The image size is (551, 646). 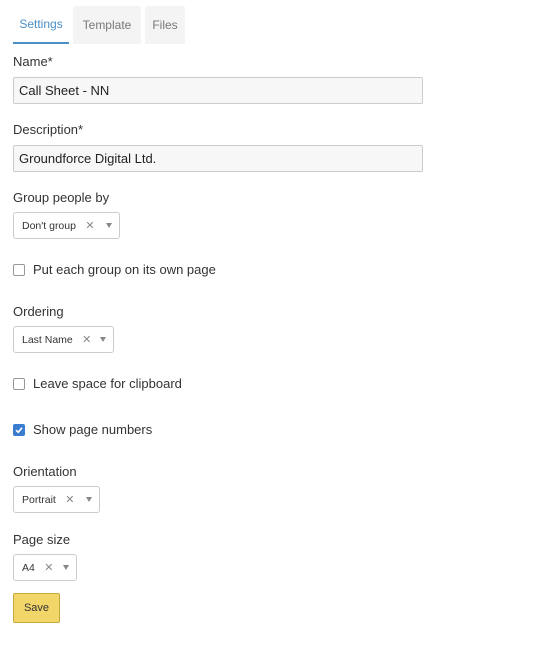 I want to click on tab-settings: Settings, so click(x=41, y=25).